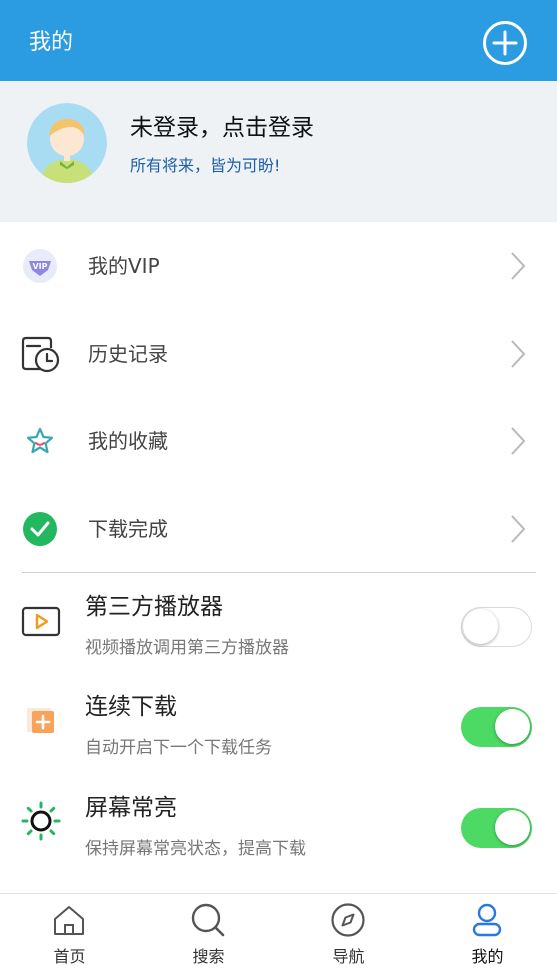 Image resolution: width=557 pixels, height=969 pixels. I want to click on setting-continuous-download: 连续下载 自动开启下一个下载任务, so click(278, 725).